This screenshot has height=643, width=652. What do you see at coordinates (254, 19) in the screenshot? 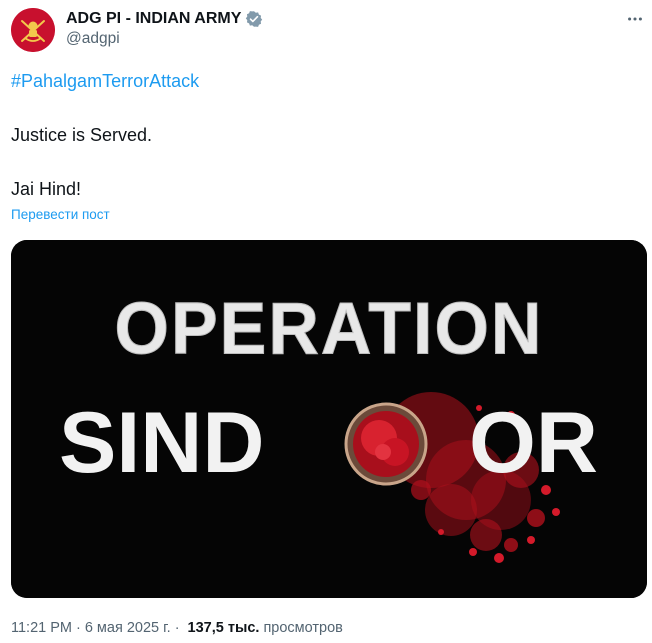
I see `verified-badge-icon` at bounding box center [254, 19].